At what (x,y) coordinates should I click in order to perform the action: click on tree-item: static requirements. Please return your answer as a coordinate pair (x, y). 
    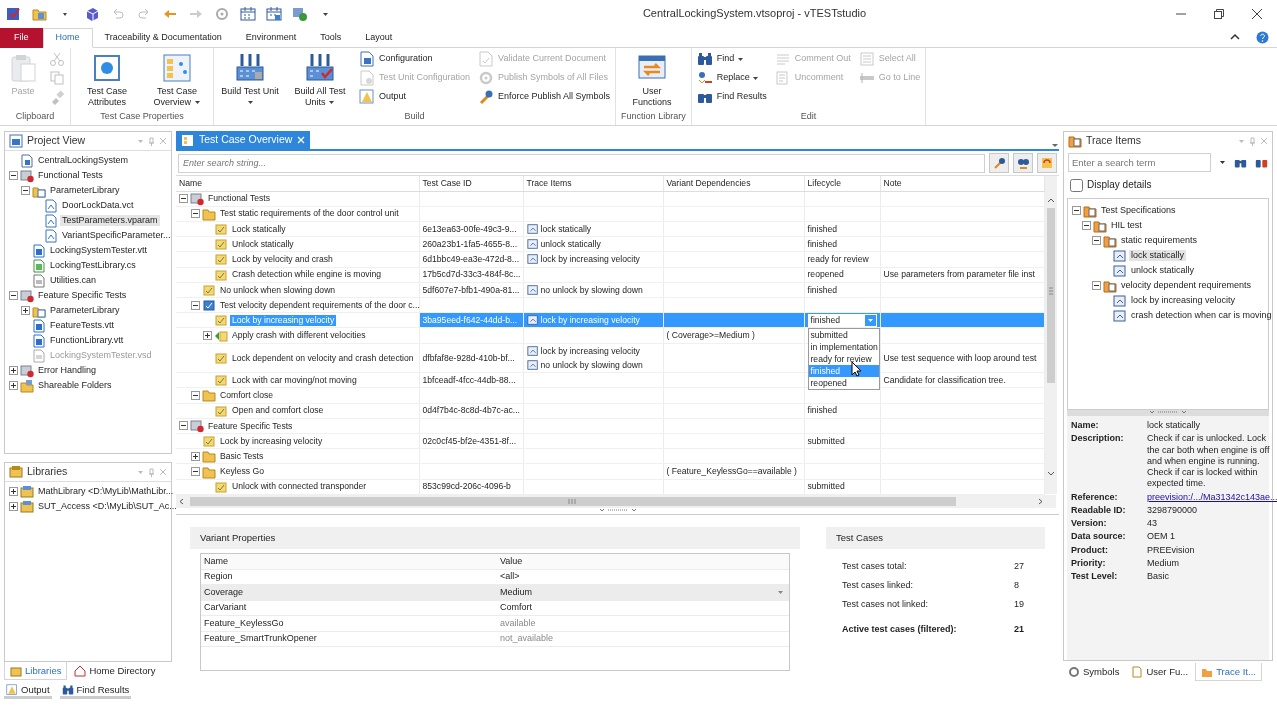
    Looking at the image, I should click on (1159, 240).